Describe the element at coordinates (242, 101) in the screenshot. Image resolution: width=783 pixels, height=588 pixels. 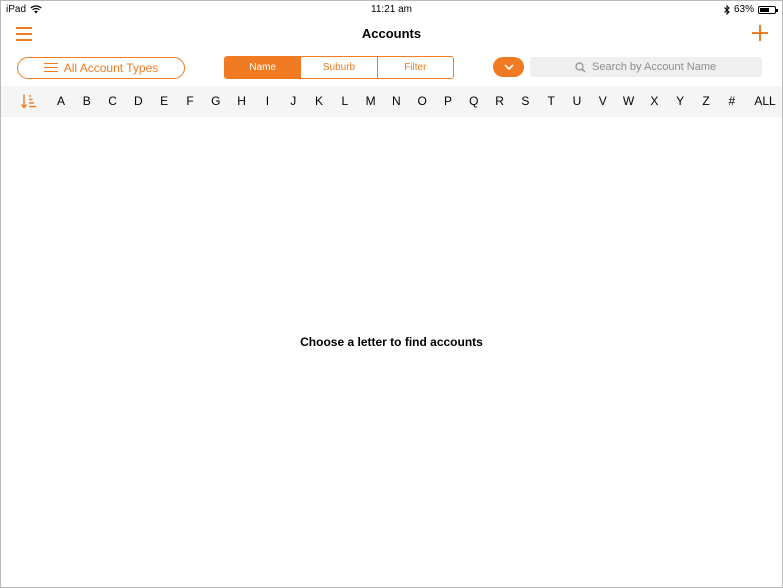
I see `letter-h: H` at that location.